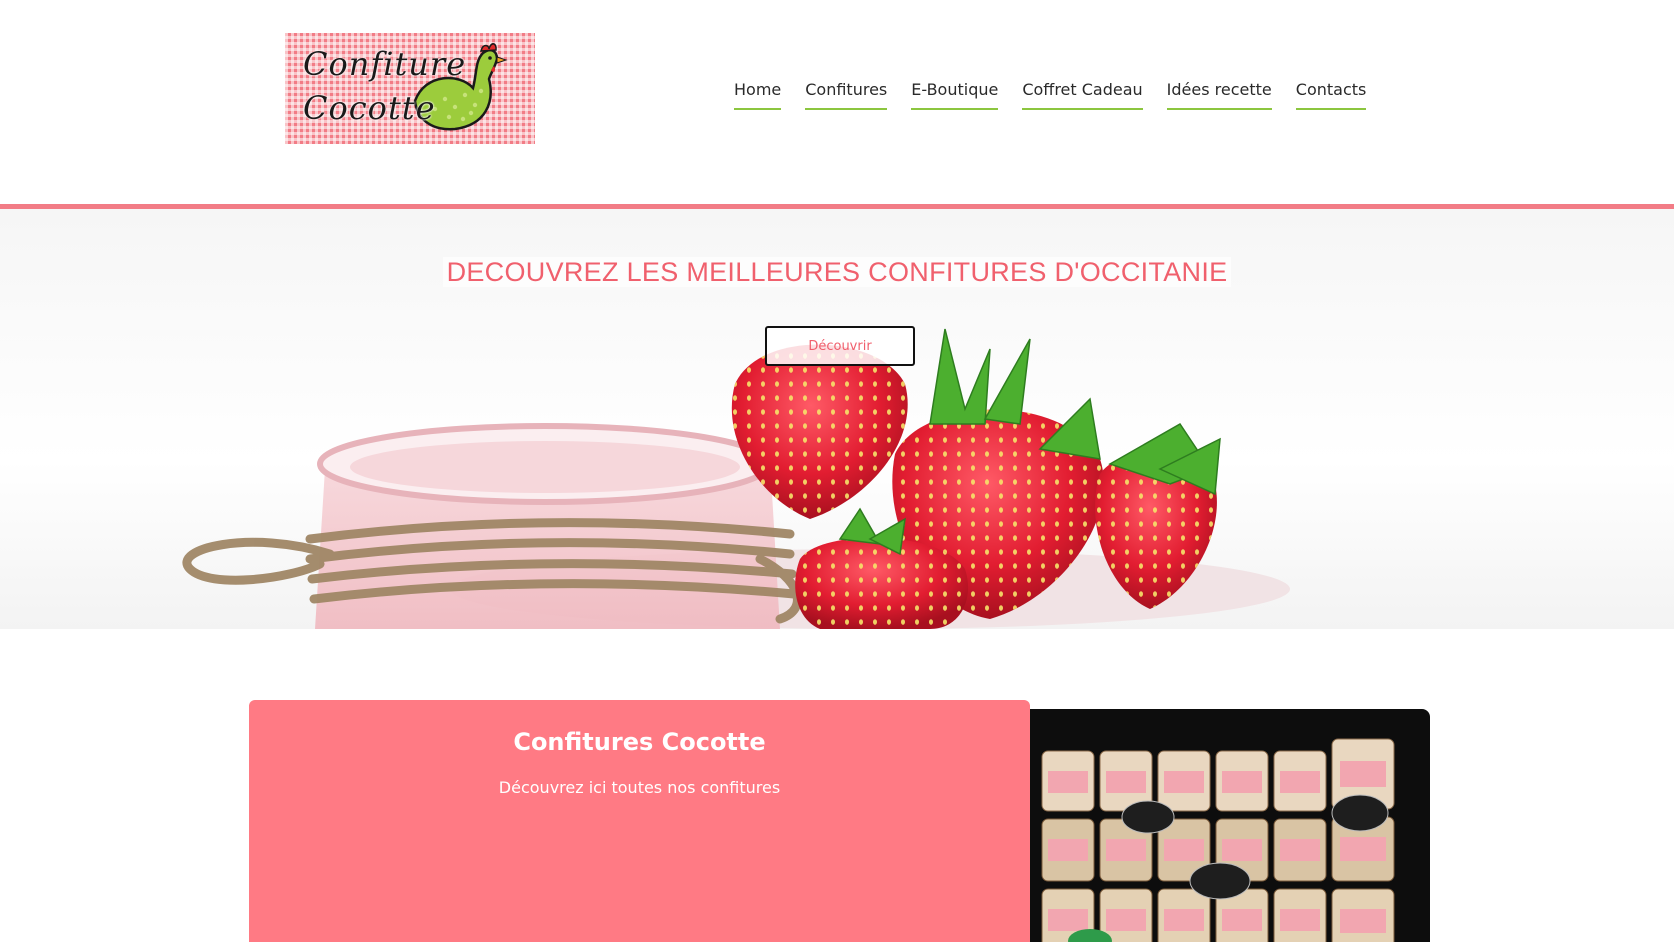  What do you see at coordinates (639, 742) in the screenshot?
I see `card-title: Confitures Cocotte` at bounding box center [639, 742].